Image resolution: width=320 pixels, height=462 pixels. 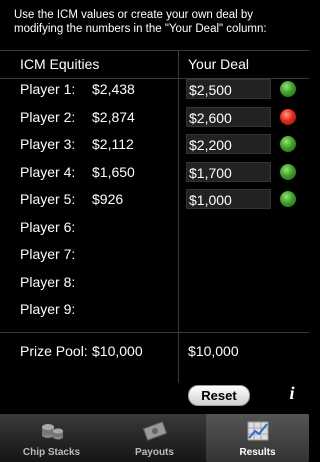 What do you see at coordinates (154, 452) in the screenshot?
I see `tab-payouts-label: Payouts` at bounding box center [154, 452].